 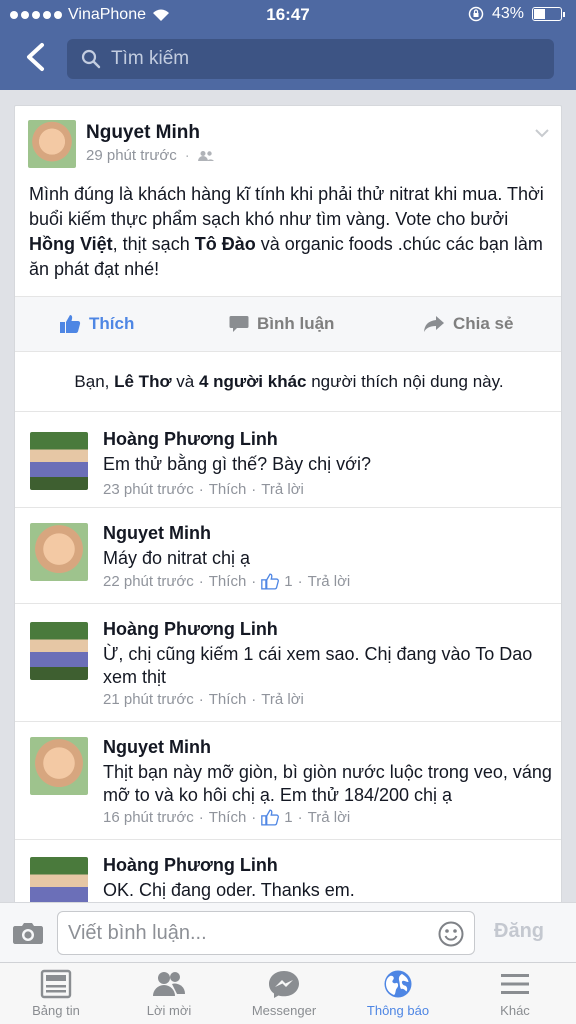 I want to click on likes-name: Lê Thơ, so click(x=142, y=381).